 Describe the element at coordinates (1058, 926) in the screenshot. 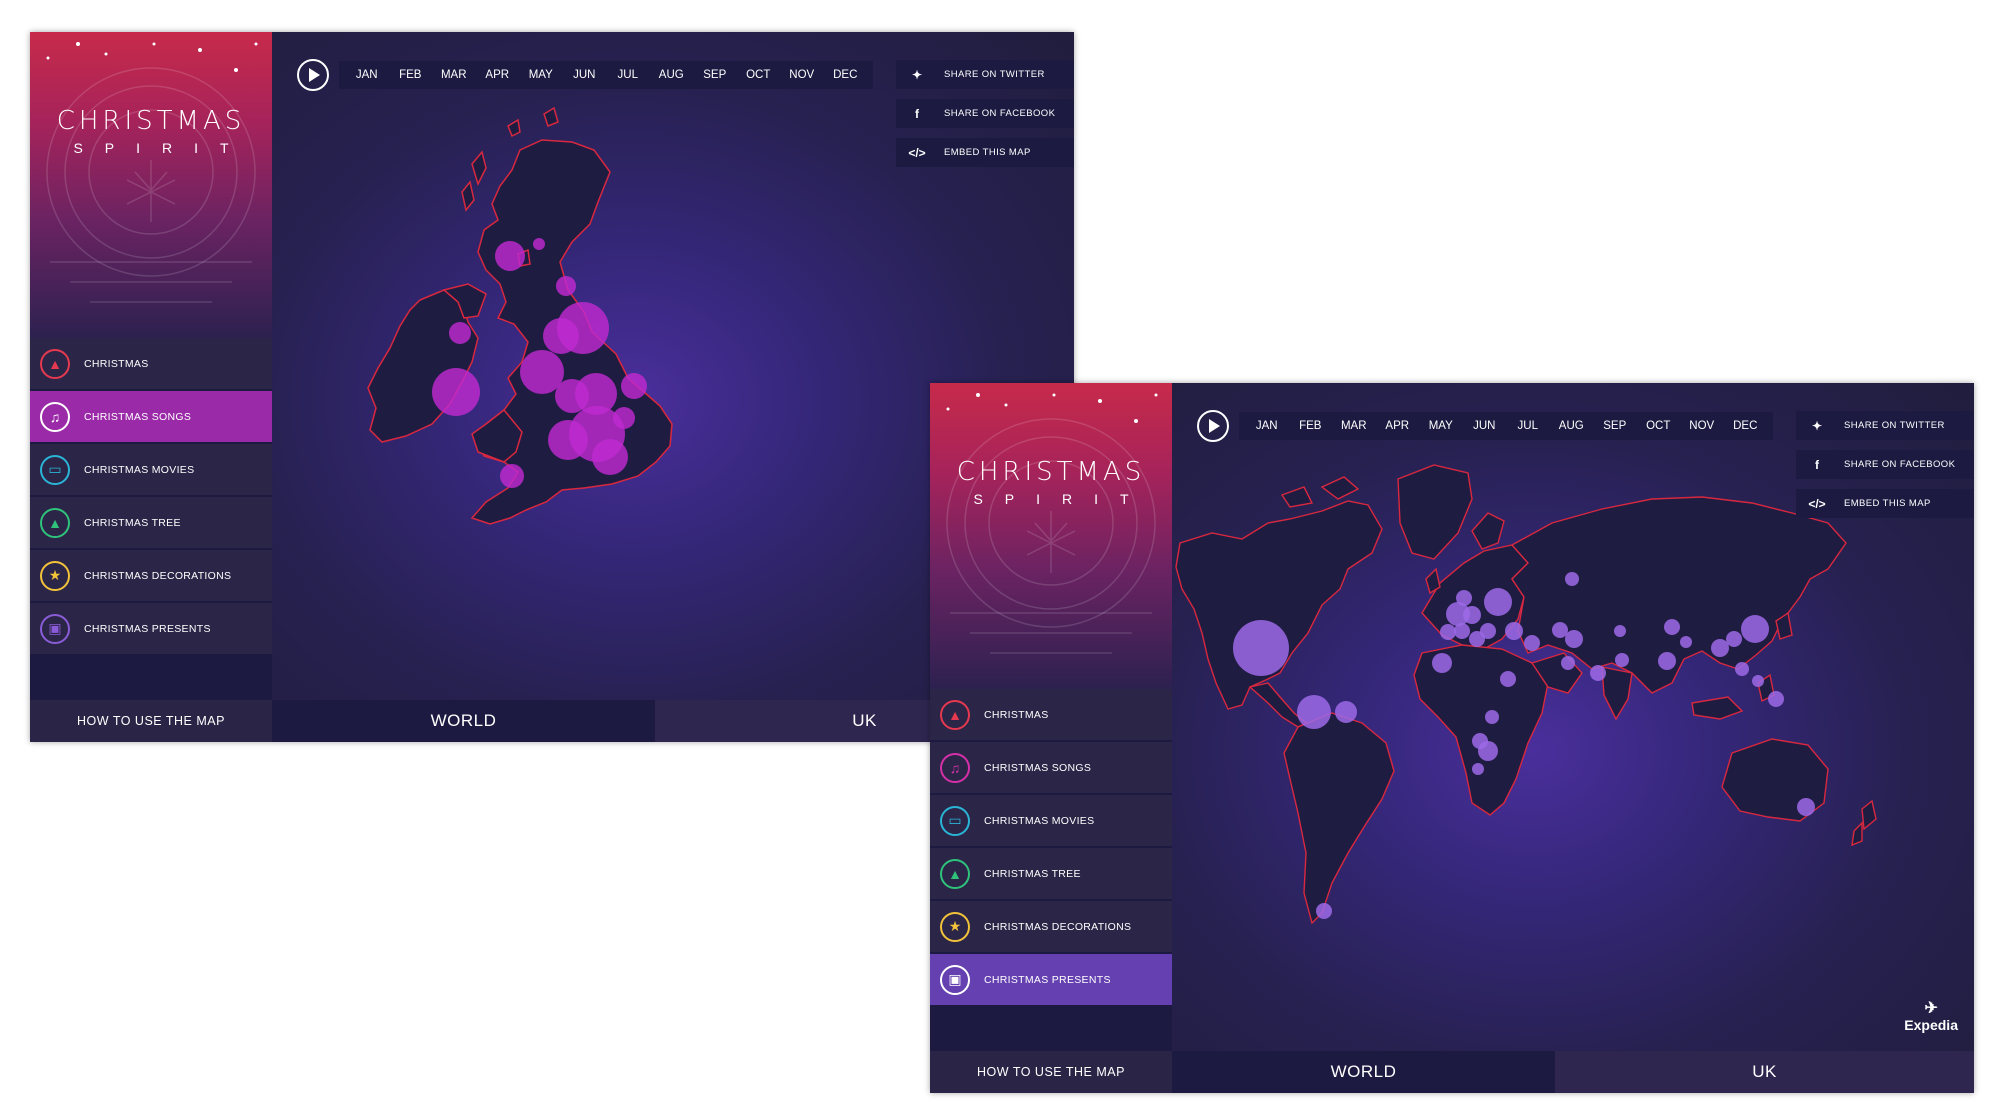

I see `category-label: CHRISTMAS DECORATIONS` at that location.